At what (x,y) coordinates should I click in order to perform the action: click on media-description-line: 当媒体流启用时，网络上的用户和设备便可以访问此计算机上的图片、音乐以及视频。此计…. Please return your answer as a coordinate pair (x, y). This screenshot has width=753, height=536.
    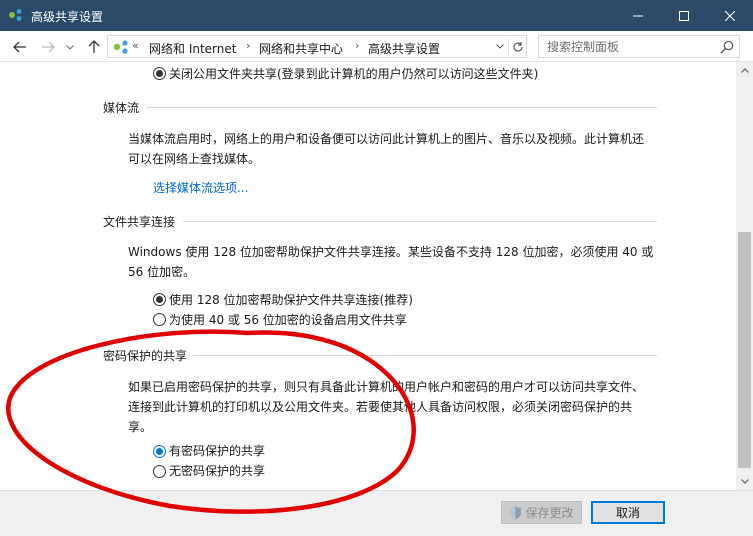
    Looking at the image, I should click on (386, 139).